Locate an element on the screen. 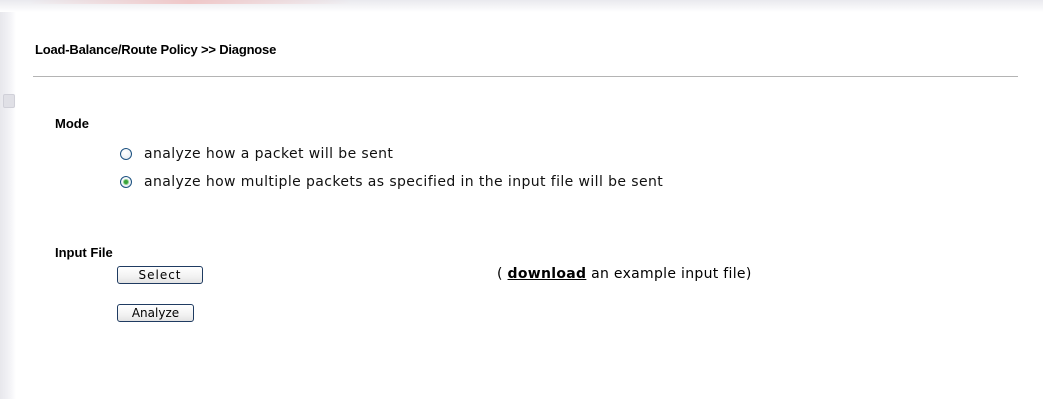 The width and height of the screenshot is (1043, 399). download-example-note: ( download an example input file) is located at coordinates (624, 274).